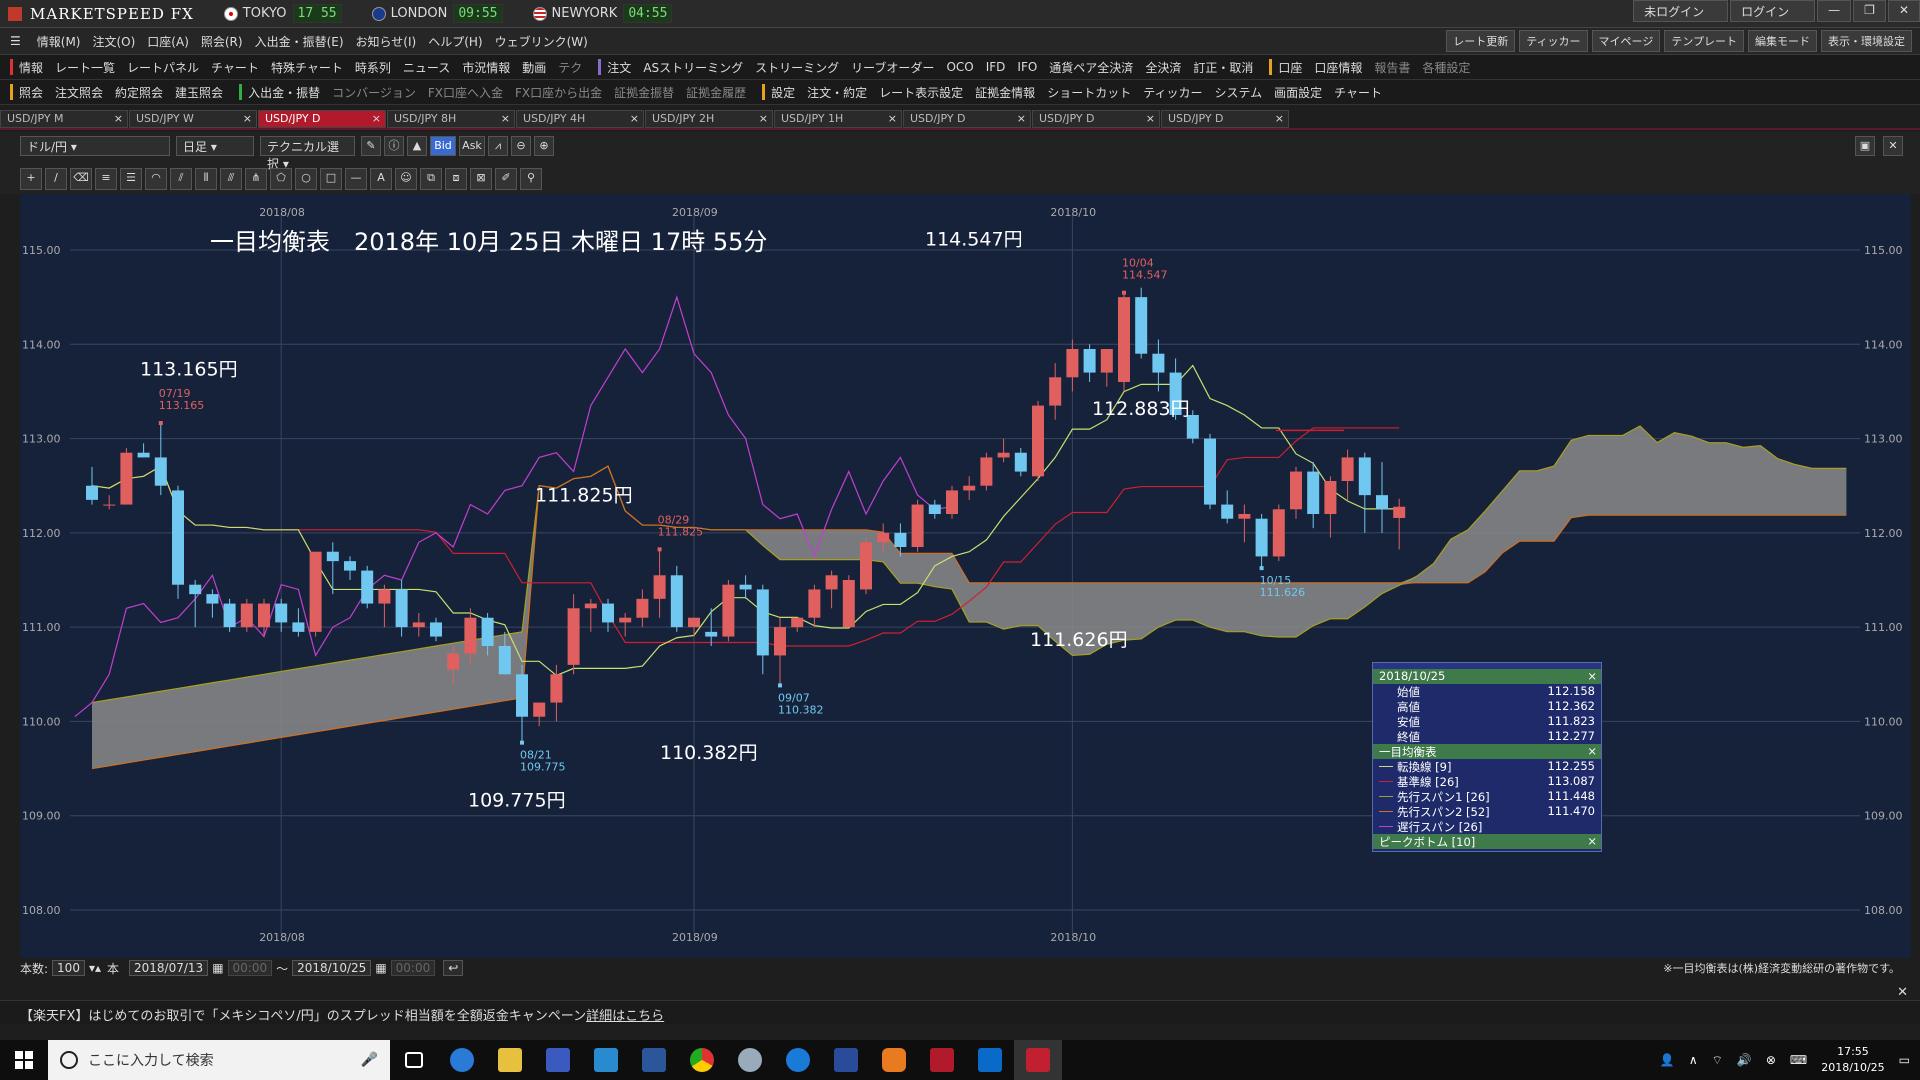 Image resolution: width=1920 pixels, height=1080 pixels. Describe the element at coordinates (510, 1060) in the screenshot. I see `file-explorer-icon` at that location.